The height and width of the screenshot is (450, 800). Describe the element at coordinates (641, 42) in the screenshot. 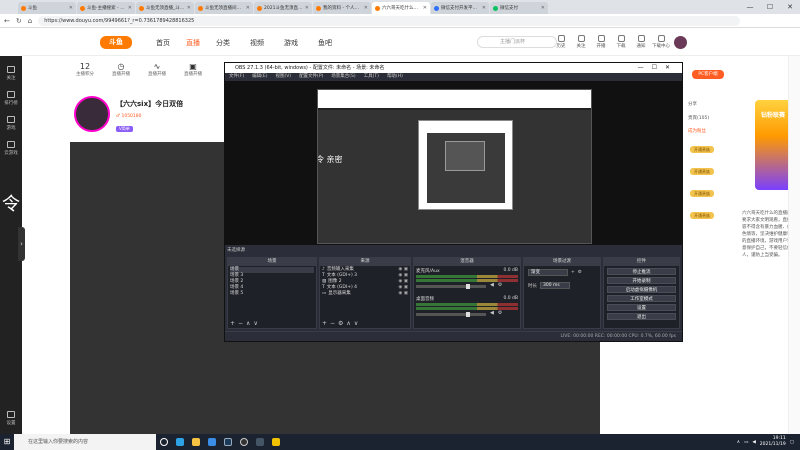

I see `notification-button: 通知` at that location.